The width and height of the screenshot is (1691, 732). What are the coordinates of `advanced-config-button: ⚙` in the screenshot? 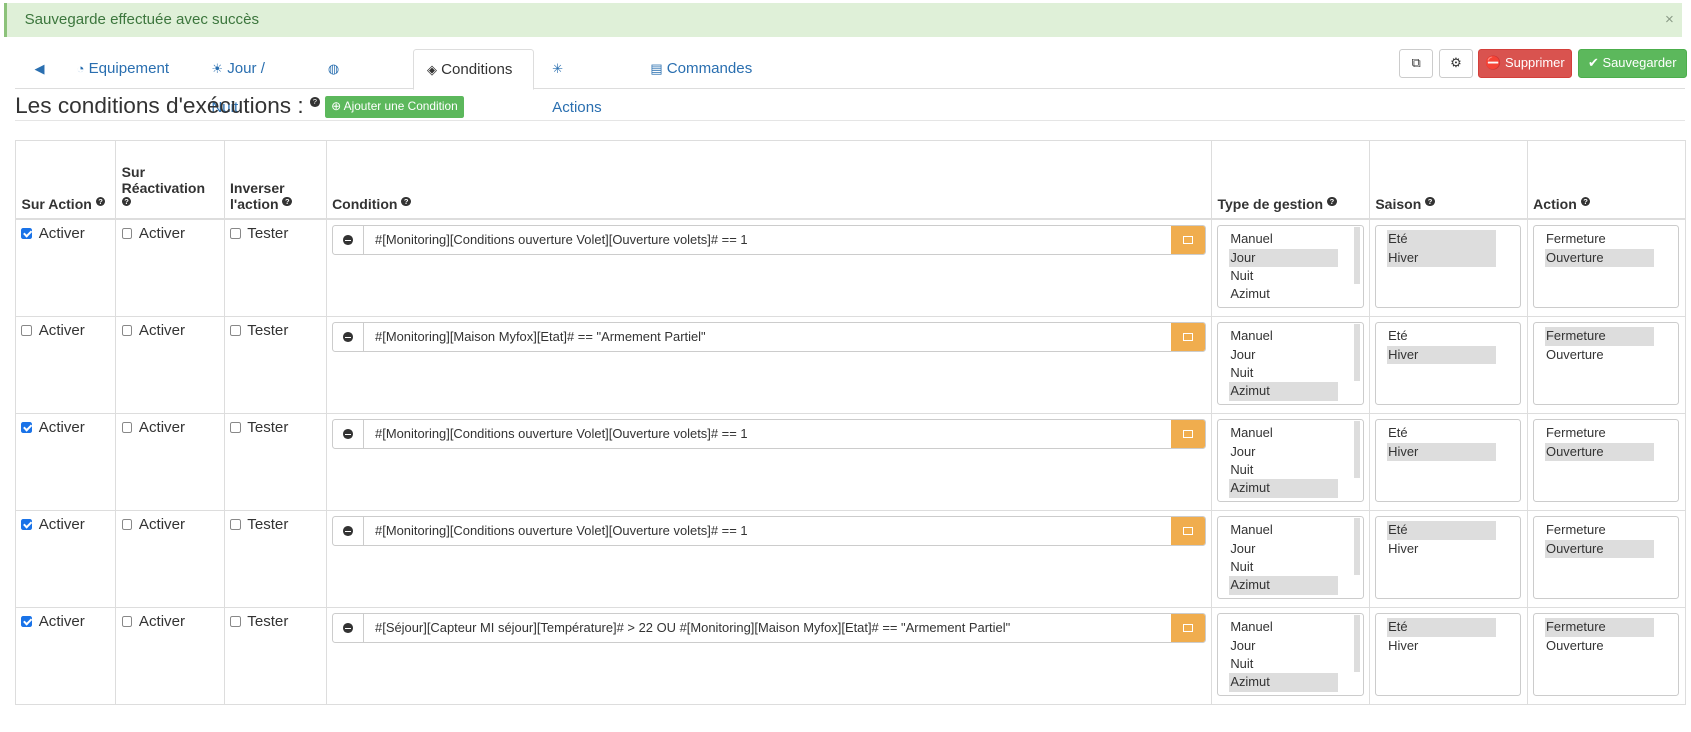 It's located at (1456, 63).